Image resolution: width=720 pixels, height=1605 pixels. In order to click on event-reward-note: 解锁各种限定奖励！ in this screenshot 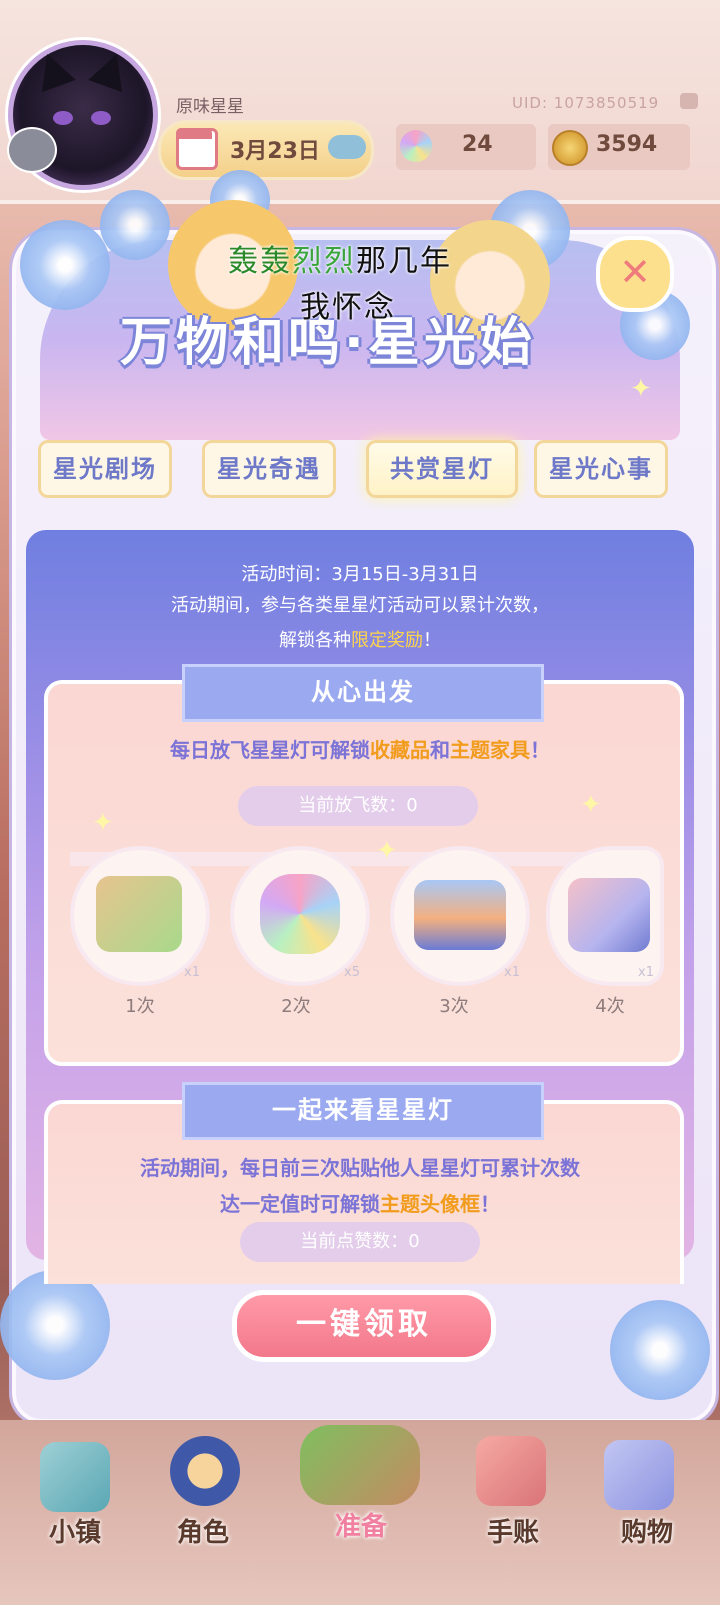, I will do `click(360, 639)`.